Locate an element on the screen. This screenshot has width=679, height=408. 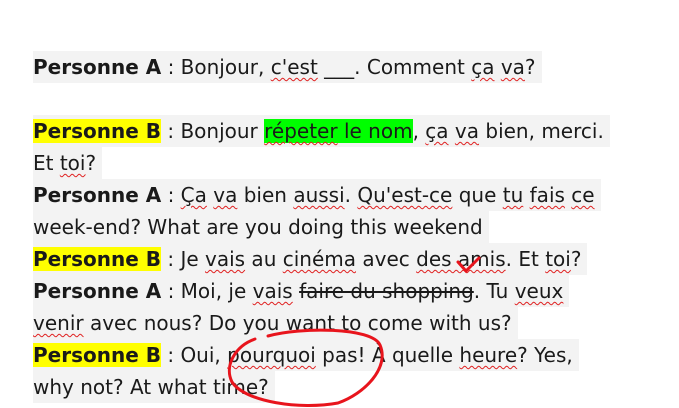
text: . Et is located at coordinates (525, 259).